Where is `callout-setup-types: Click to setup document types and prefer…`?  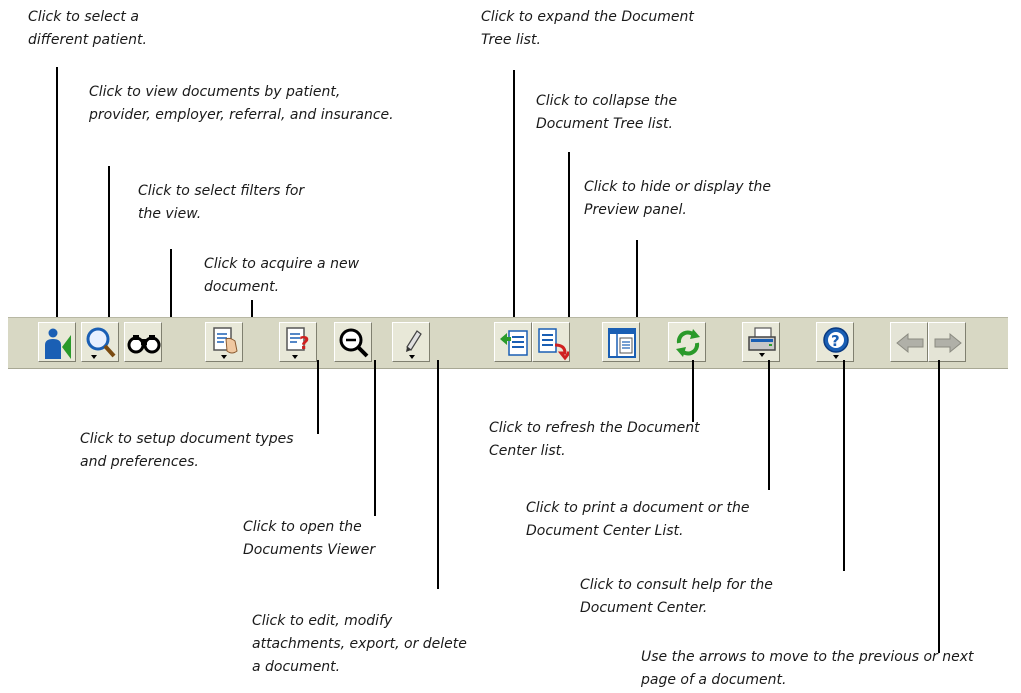 callout-setup-types: Click to setup document types and prefer… is located at coordinates (187, 450).